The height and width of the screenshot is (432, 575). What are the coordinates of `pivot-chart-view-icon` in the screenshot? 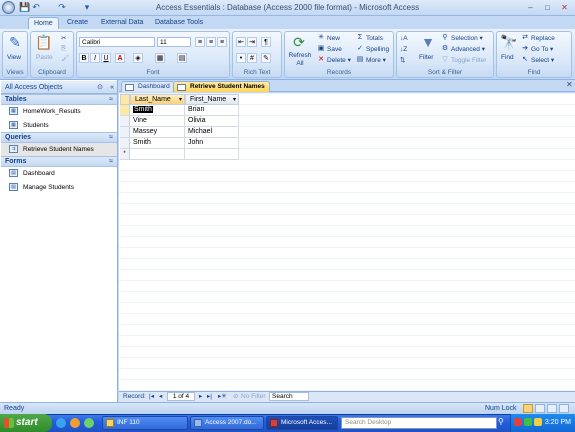 It's located at (552, 408).